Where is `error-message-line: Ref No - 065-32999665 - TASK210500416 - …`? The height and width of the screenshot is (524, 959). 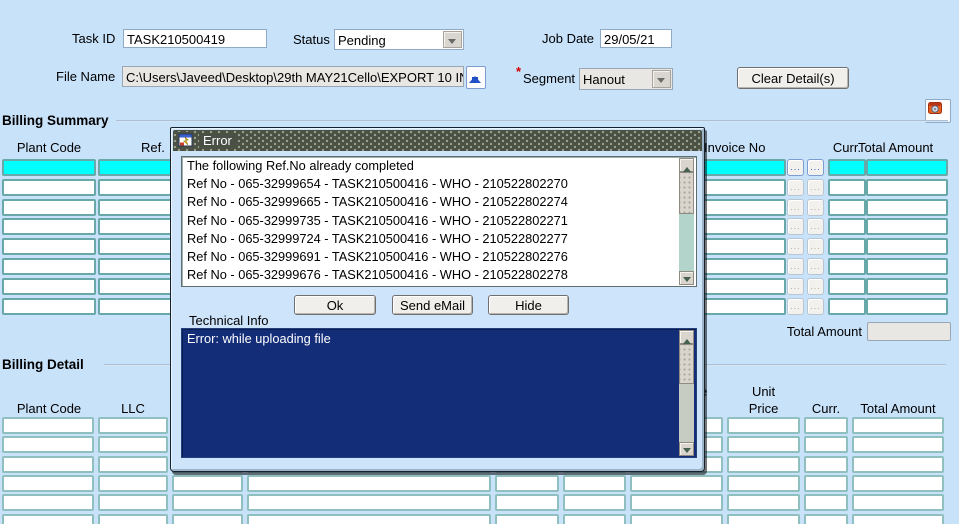
error-message-line: Ref No - 065-32999665 - TASK210500416 - … is located at coordinates (377, 202).